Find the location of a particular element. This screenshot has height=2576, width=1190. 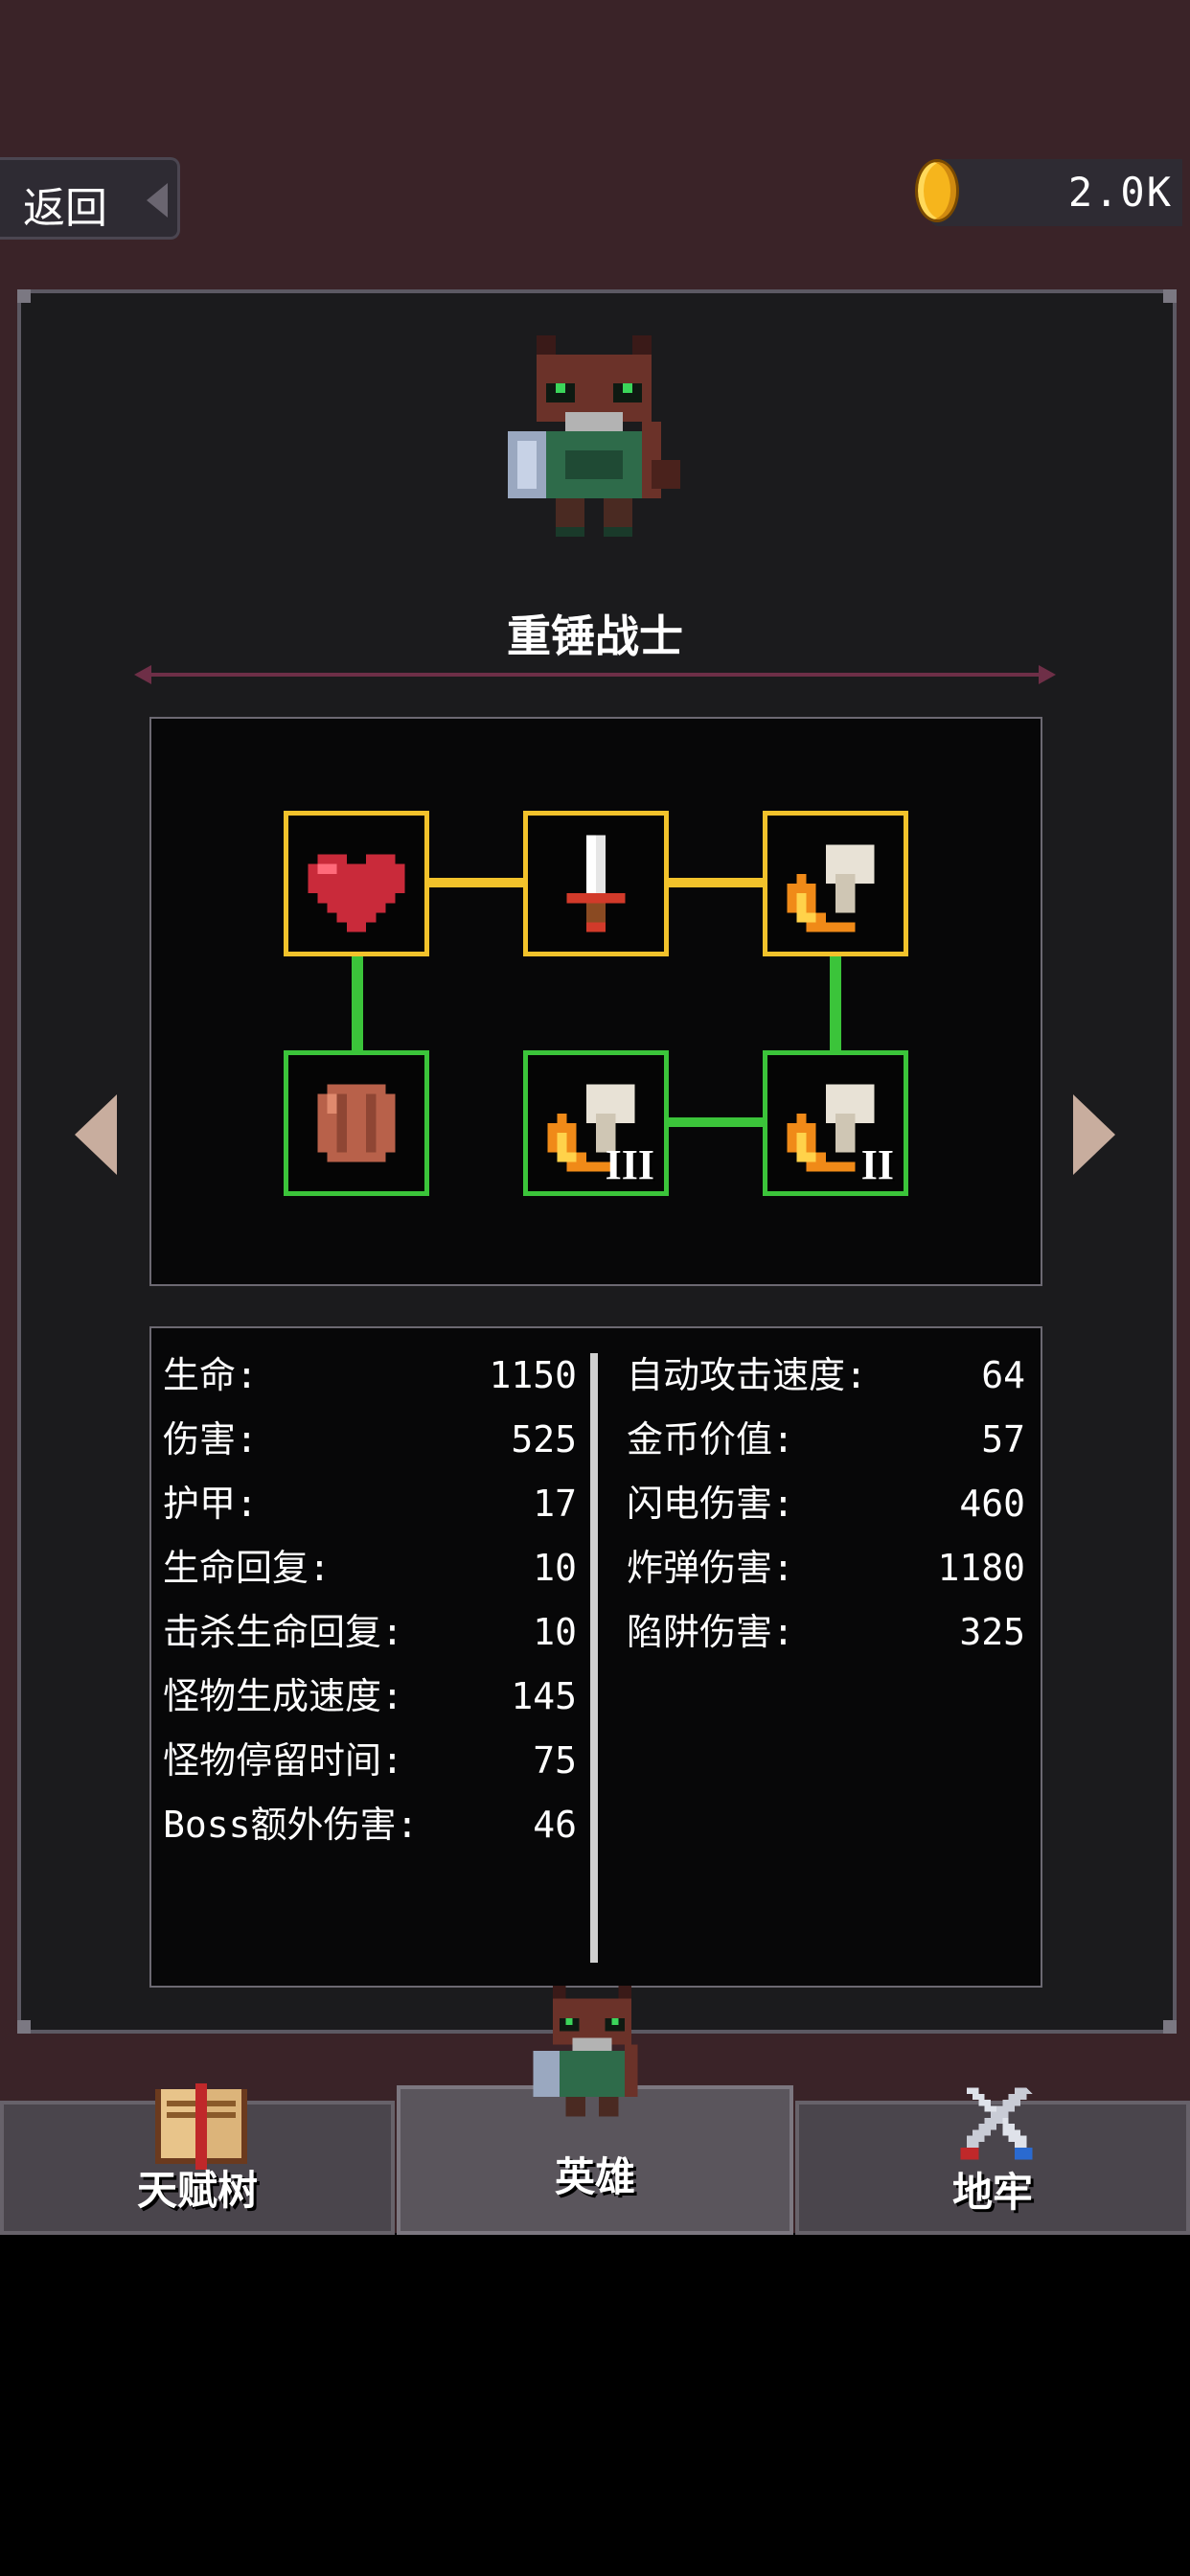

stat-row: 闪电伤害: 460 is located at coordinates (826, 1504).